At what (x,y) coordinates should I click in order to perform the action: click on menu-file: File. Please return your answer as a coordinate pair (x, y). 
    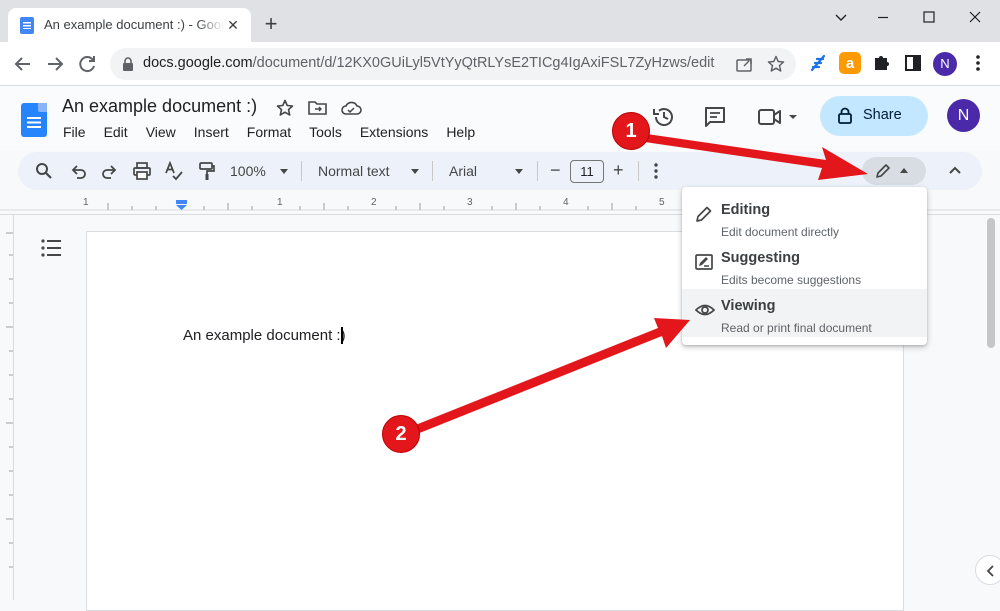
    Looking at the image, I should click on (74, 134).